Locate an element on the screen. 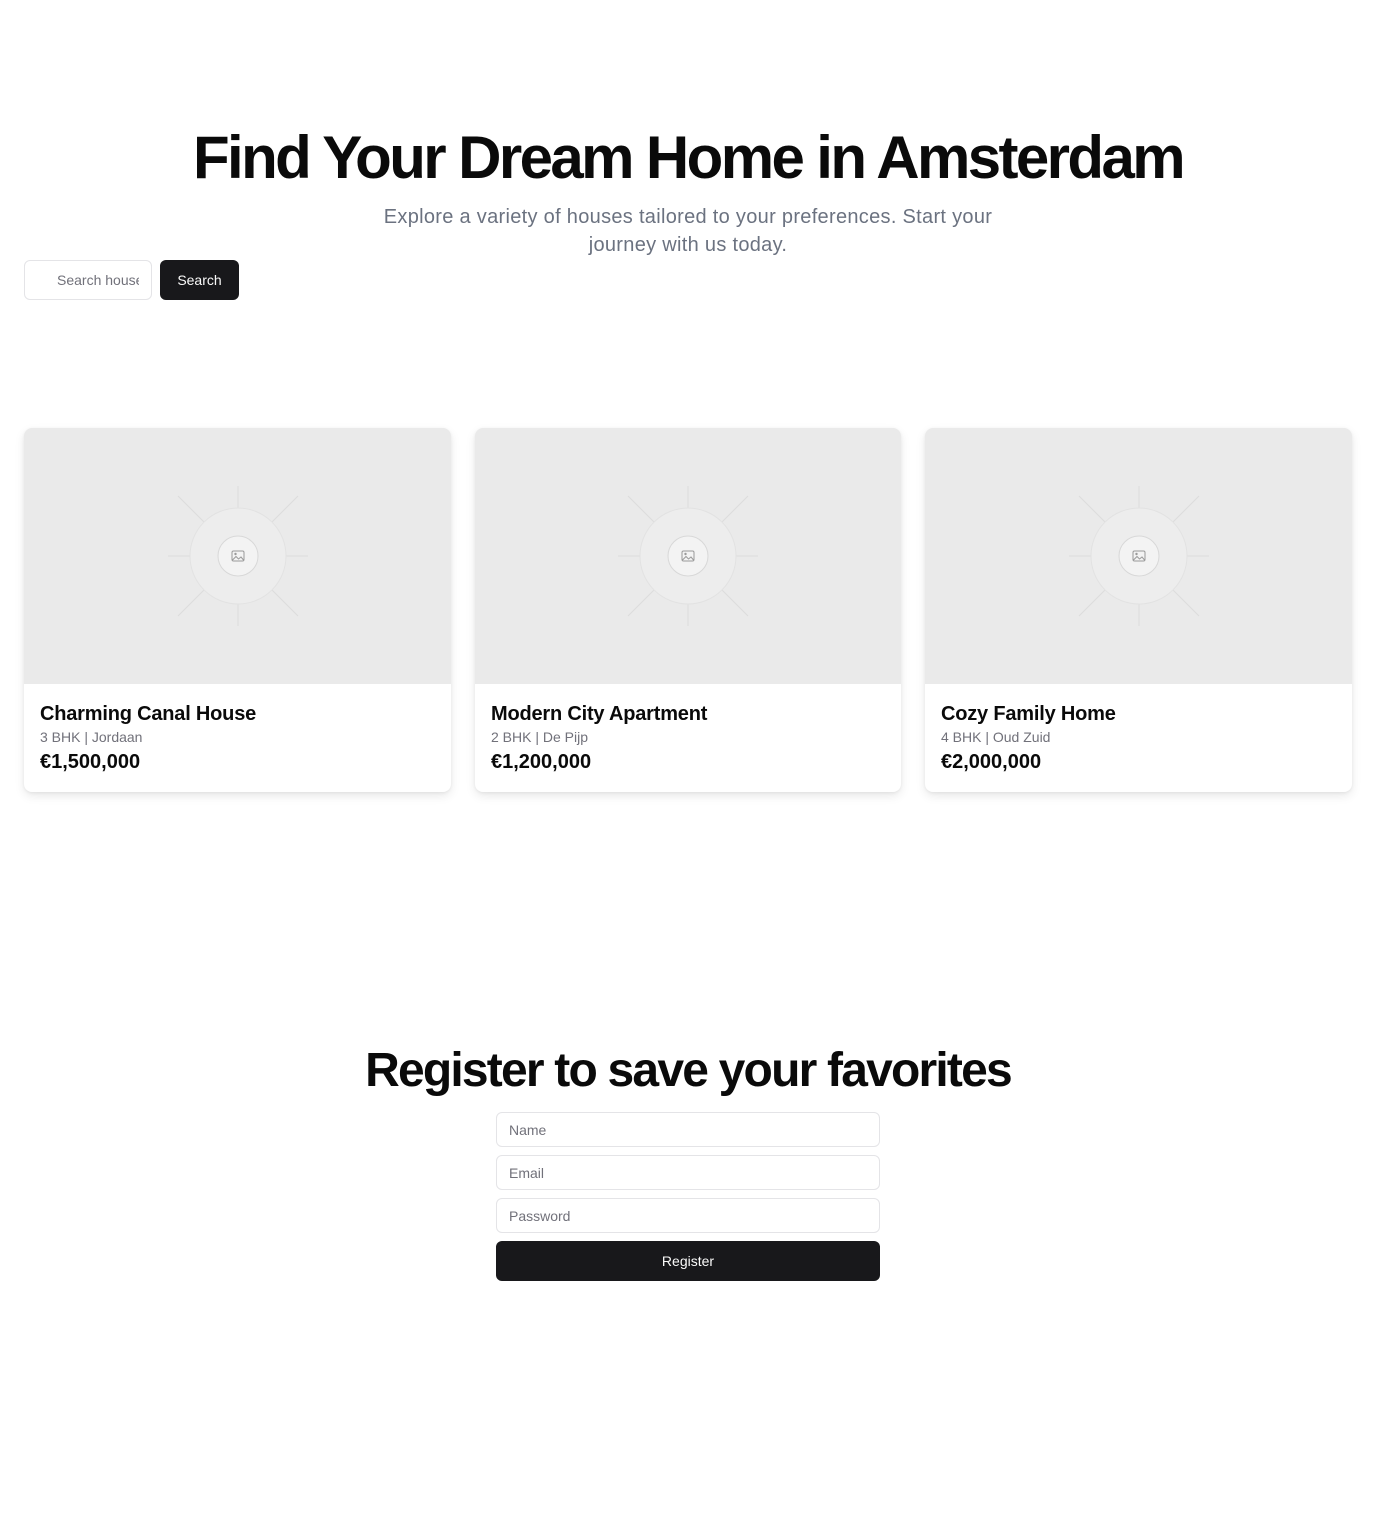 The image size is (1376, 1537). password-field is located at coordinates (688, 1215).